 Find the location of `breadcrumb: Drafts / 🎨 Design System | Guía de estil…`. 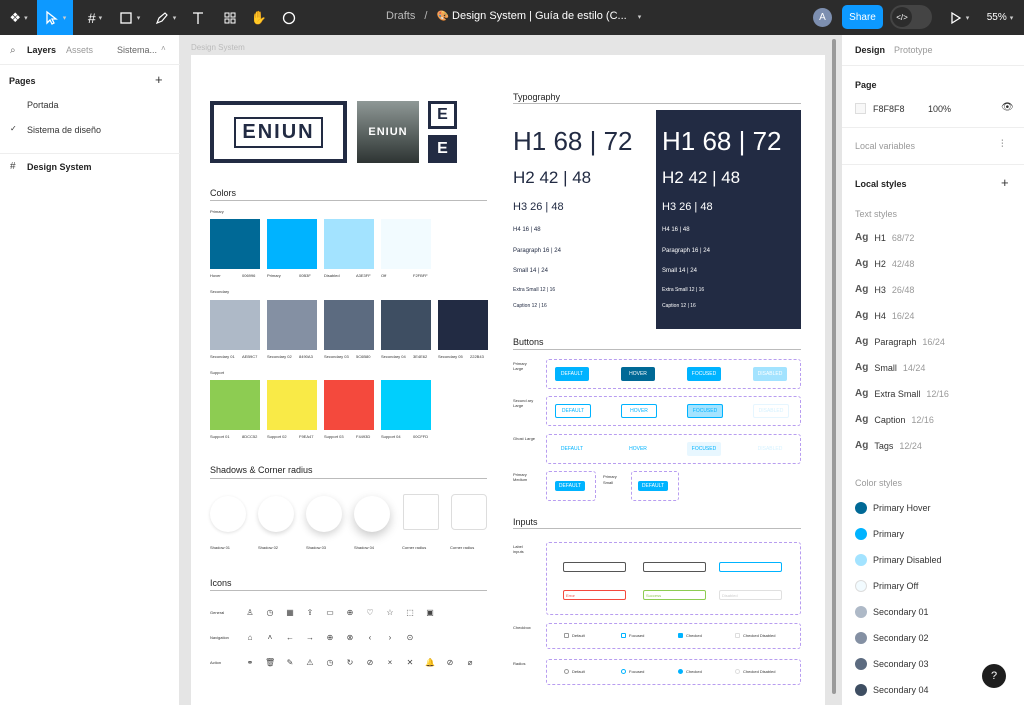

breadcrumb: Drafts / 🎨 Design System | Guía de estil… is located at coordinates (513, 16).